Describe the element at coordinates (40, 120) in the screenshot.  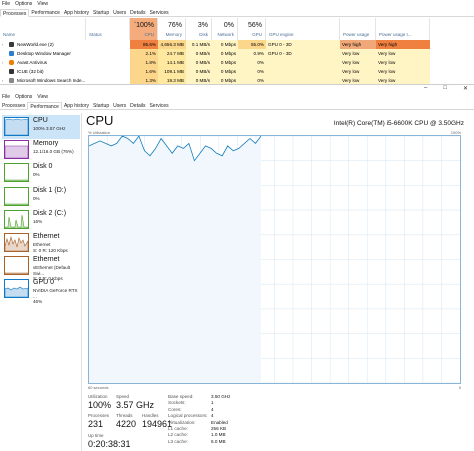
I see `sidebar-item-title: CPU` at that location.